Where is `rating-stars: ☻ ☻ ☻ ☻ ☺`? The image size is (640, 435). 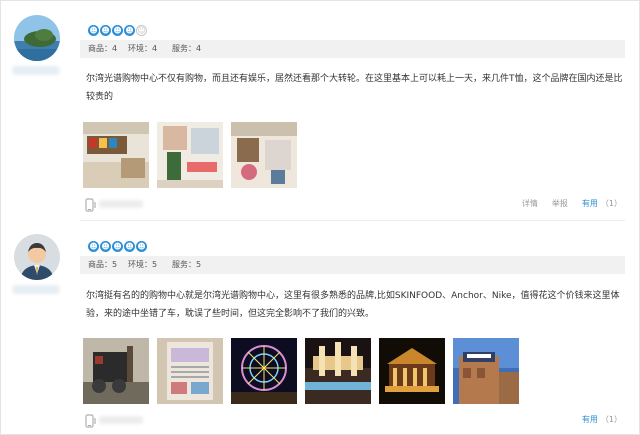 rating-stars: ☻ ☻ ☻ ☻ ☺ is located at coordinates (117, 31).